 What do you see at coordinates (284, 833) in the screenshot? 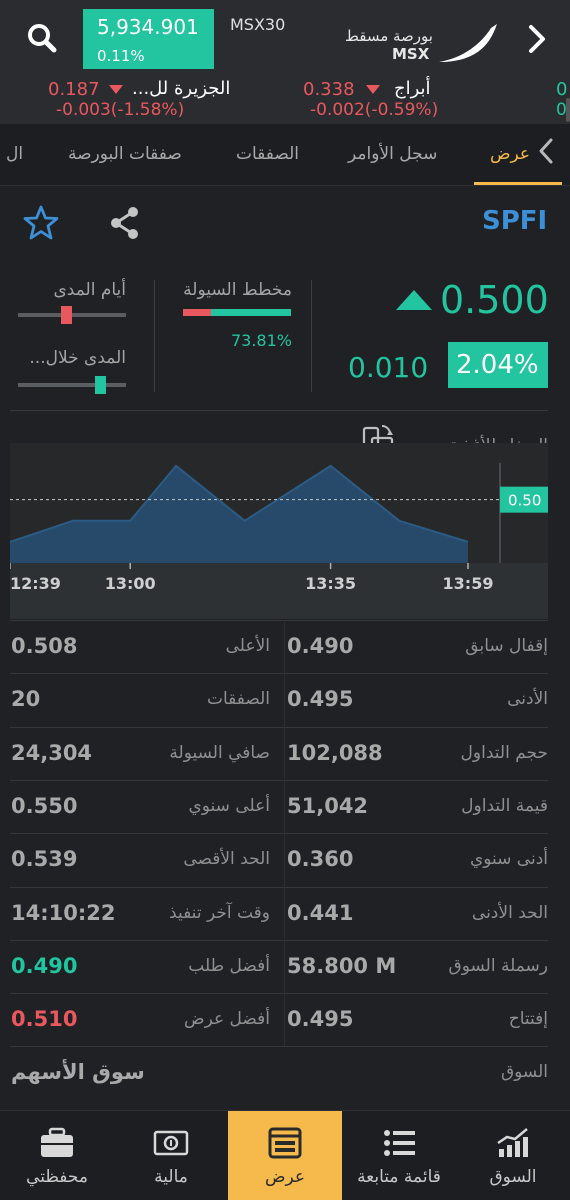
I see `stats-center-divider` at bounding box center [284, 833].